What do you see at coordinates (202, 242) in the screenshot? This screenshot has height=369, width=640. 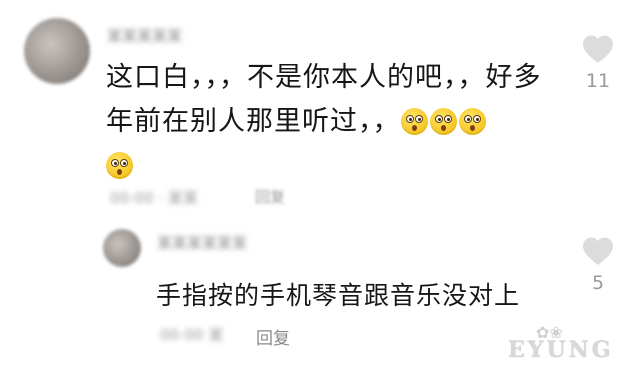 I see `reply-username-blurred: 某某某某某某` at bounding box center [202, 242].